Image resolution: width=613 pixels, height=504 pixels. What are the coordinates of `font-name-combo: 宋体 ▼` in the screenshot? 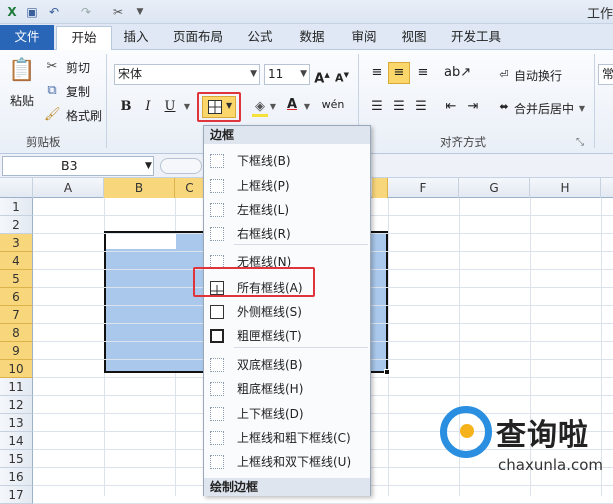 It's located at (187, 74).